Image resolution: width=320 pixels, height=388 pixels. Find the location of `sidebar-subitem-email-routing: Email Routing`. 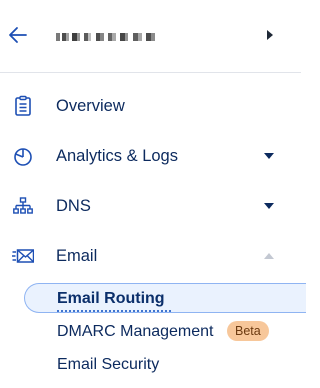

sidebar-subitem-email-routing: Email Routing is located at coordinates (165, 298).